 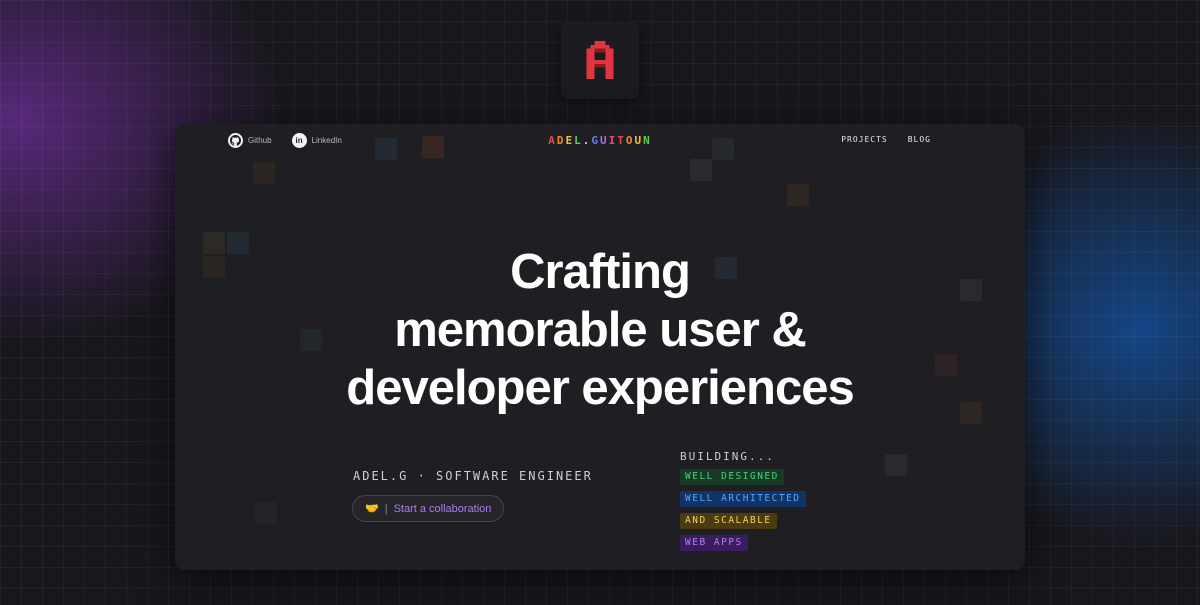 I want to click on site-logo, so click(x=600, y=60).